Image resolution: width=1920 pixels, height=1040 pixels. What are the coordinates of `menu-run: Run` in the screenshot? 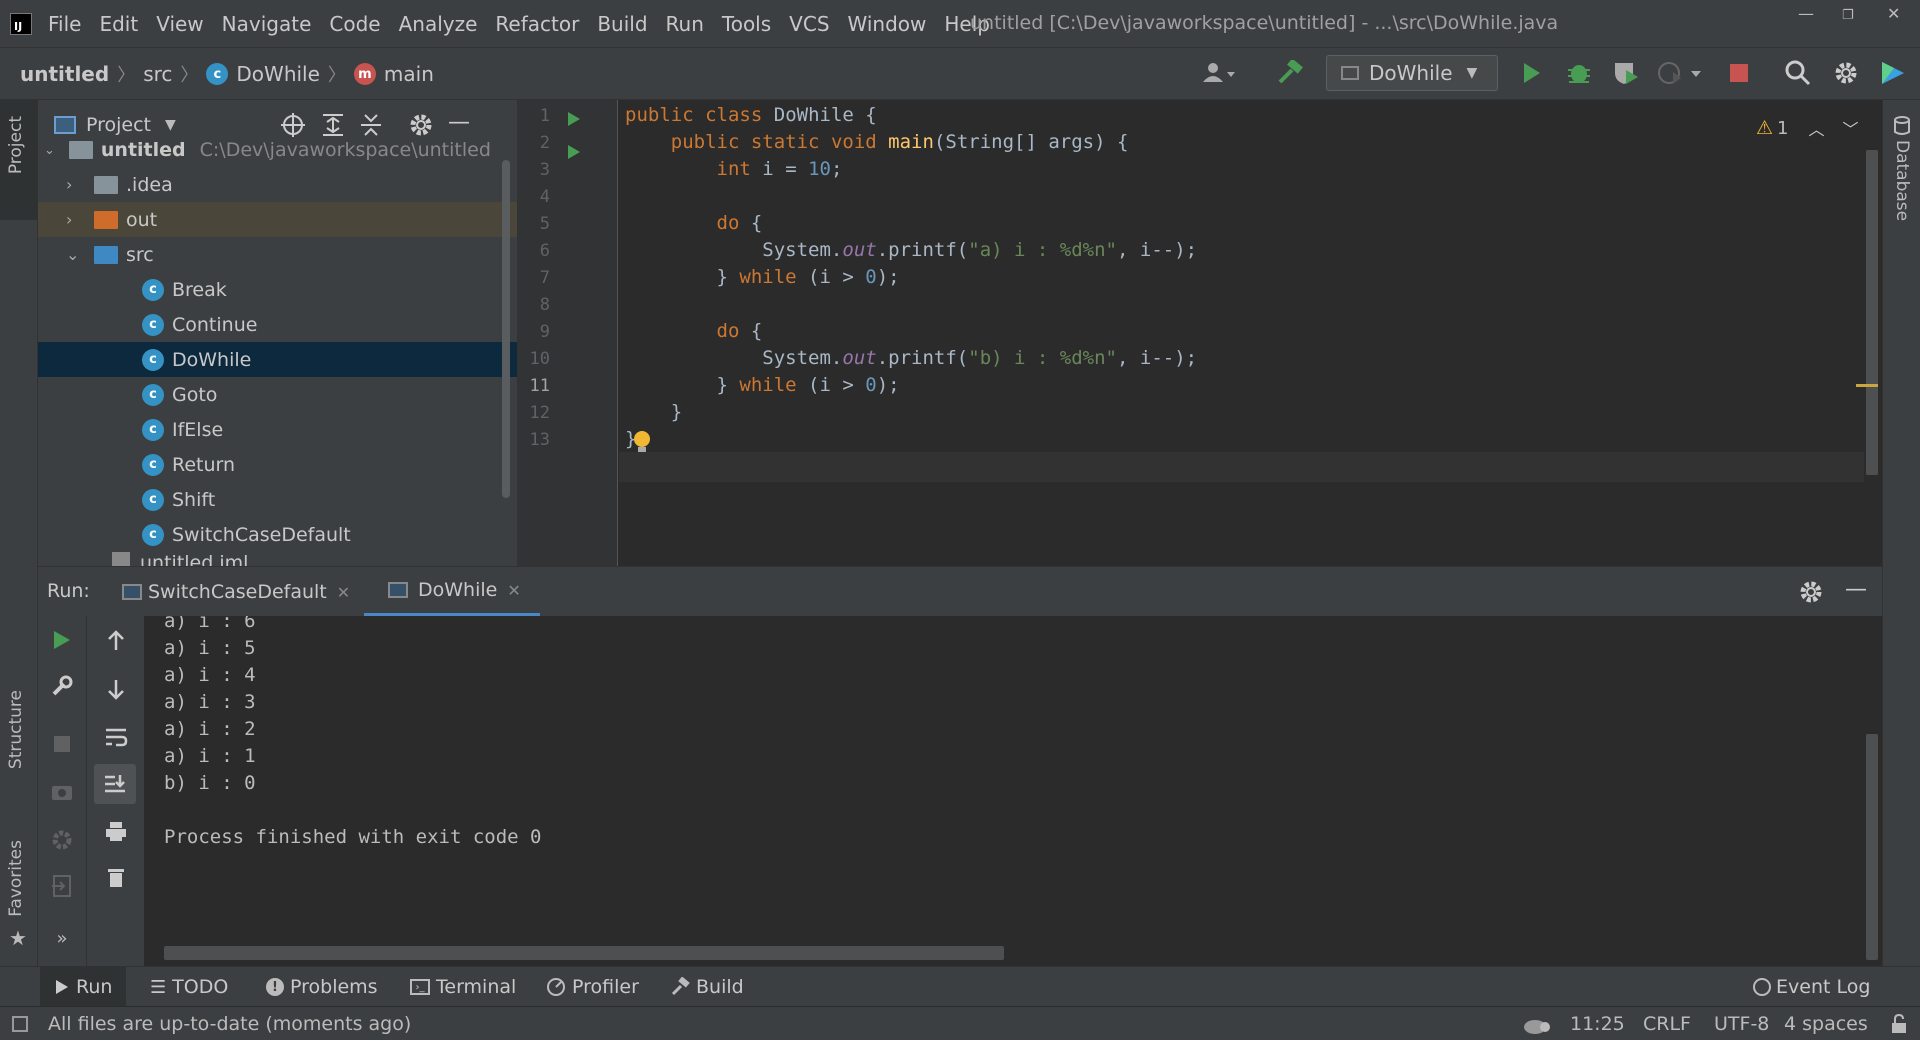 It's located at (685, 24).